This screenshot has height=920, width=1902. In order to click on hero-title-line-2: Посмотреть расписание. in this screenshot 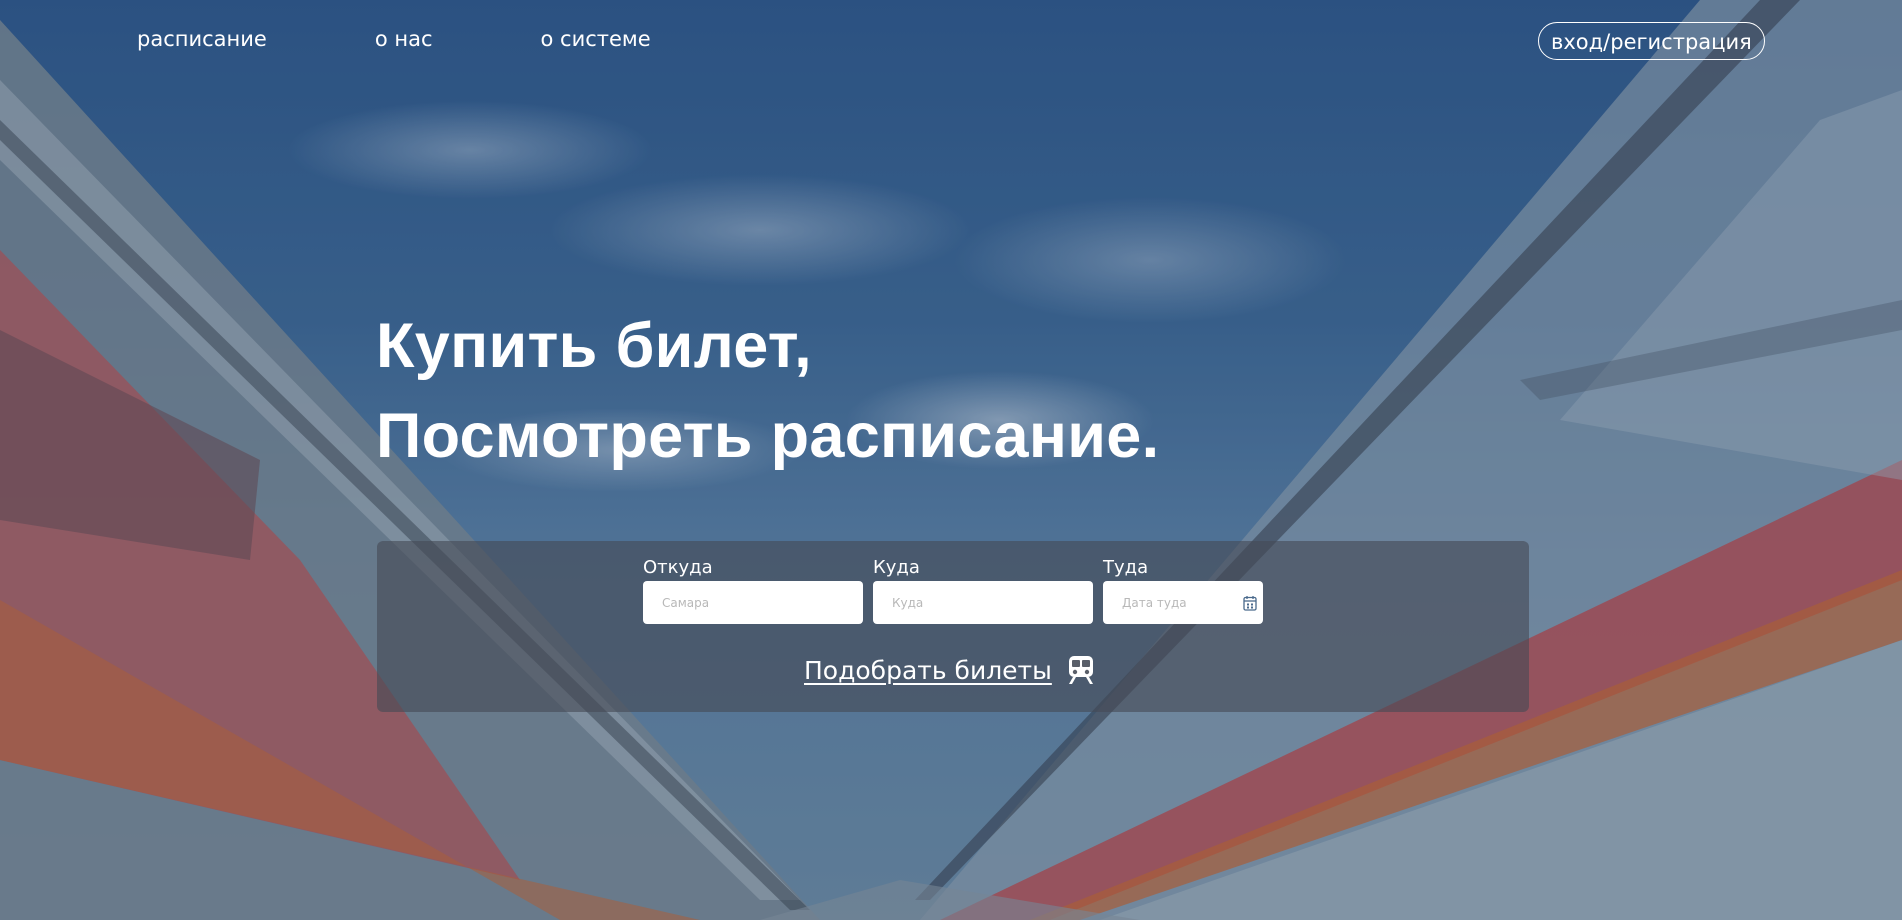, I will do `click(768, 436)`.